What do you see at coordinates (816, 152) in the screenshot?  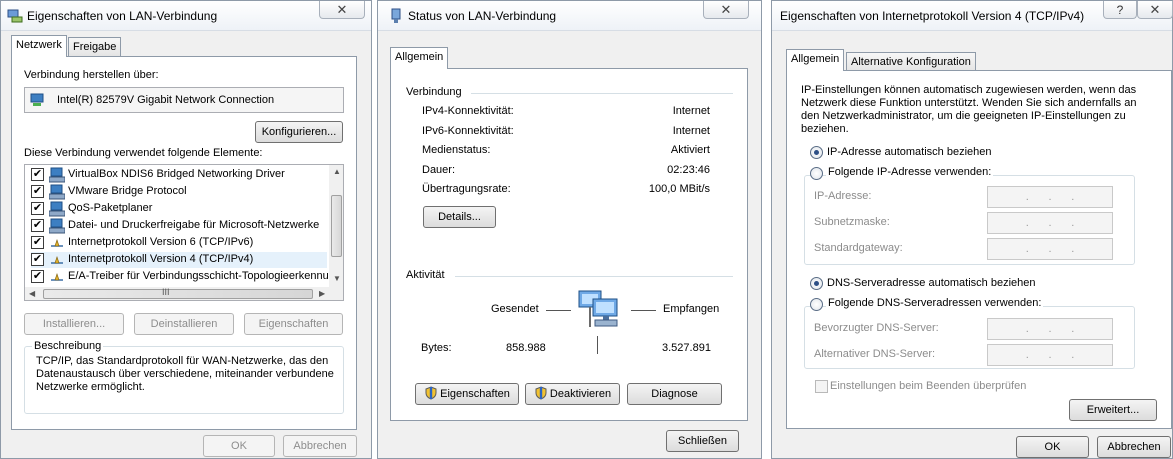 I see `ip-auto-radio` at bounding box center [816, 152].